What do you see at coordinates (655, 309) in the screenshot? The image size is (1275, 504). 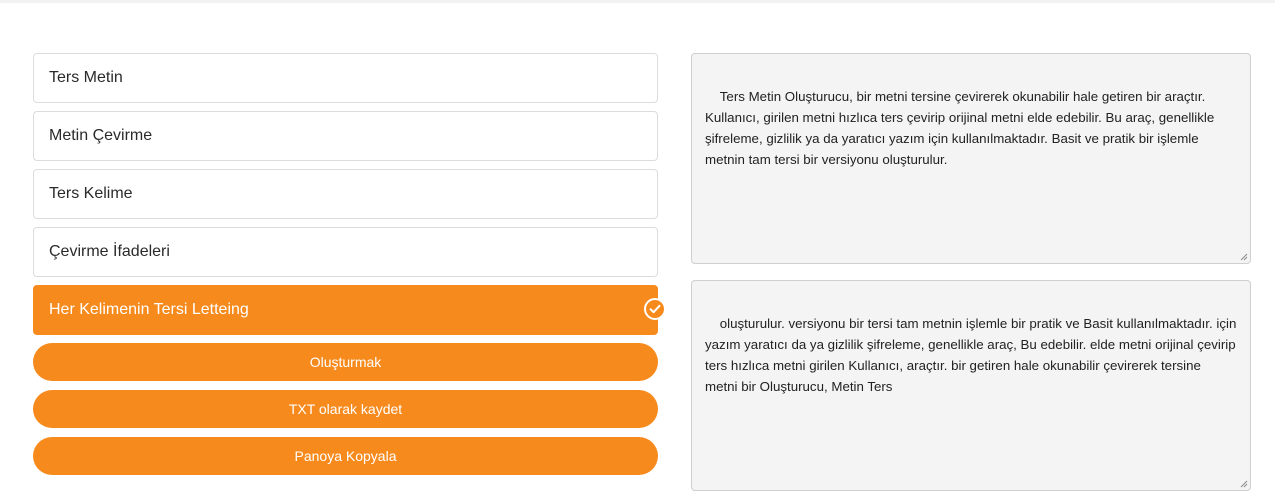 I see `check-circle-icon` at bounding box center [655, 309].